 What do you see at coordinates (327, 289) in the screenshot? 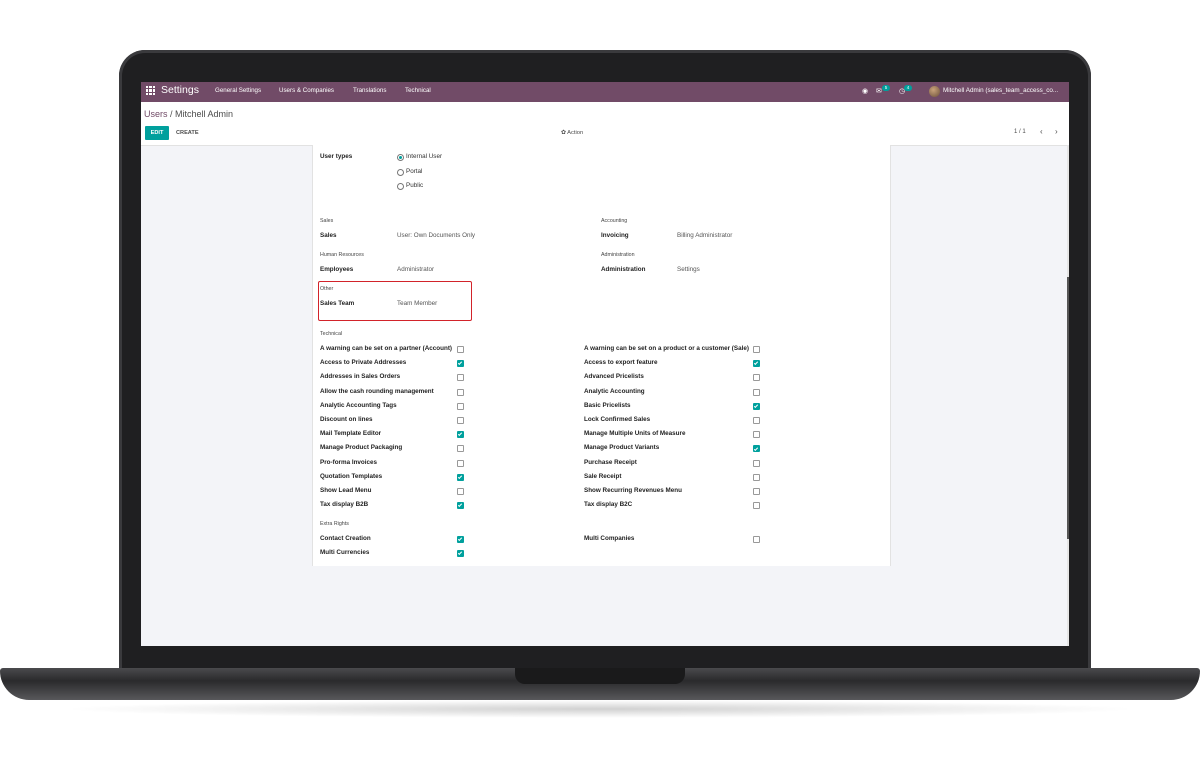
I see `group-title-other: Other` at bounding box center [327, 289].